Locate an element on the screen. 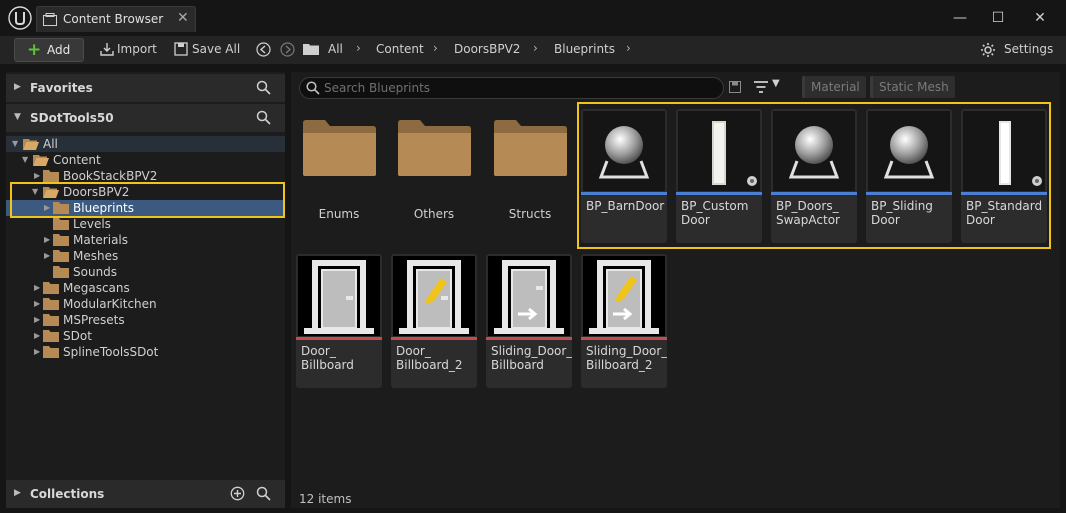 The image size is (1066, 513). tab-content-browser: Content Browser ✕ is located at coordinates (116, 19).